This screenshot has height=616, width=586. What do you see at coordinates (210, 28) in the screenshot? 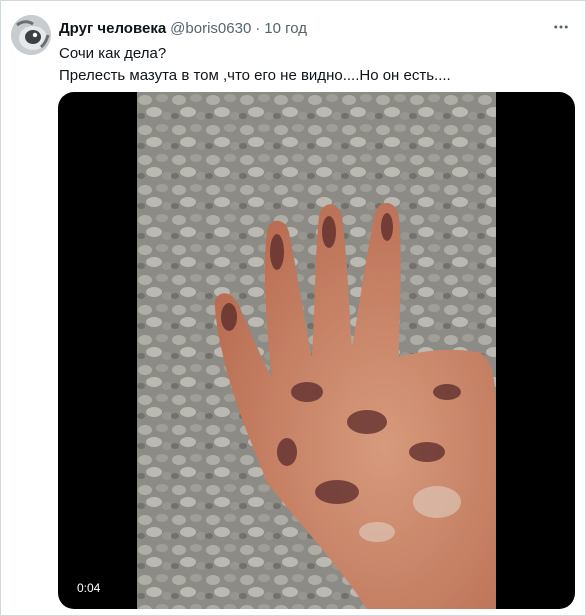
I see `user-handle: @boris0630` at bounding box center [210, 28].